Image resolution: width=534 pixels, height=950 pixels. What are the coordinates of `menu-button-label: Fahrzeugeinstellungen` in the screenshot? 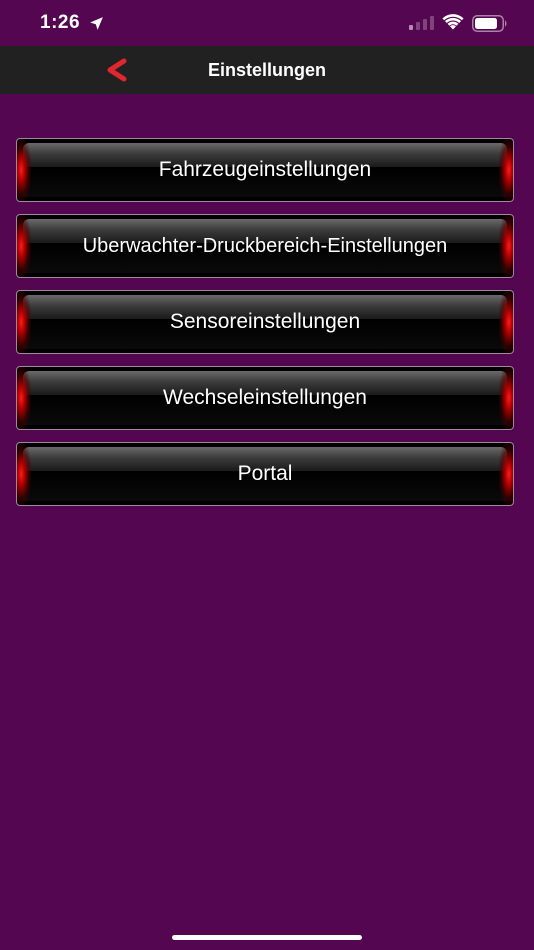 It's located at (265, 169).